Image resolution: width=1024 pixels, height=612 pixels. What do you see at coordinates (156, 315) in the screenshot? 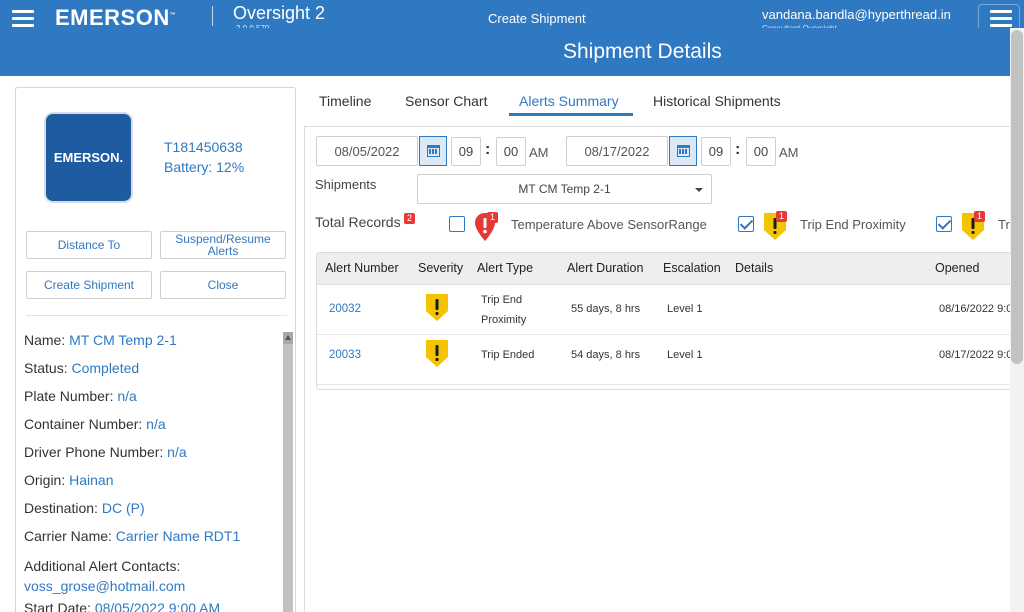
I see `divider` at bounding box center [156, 315].